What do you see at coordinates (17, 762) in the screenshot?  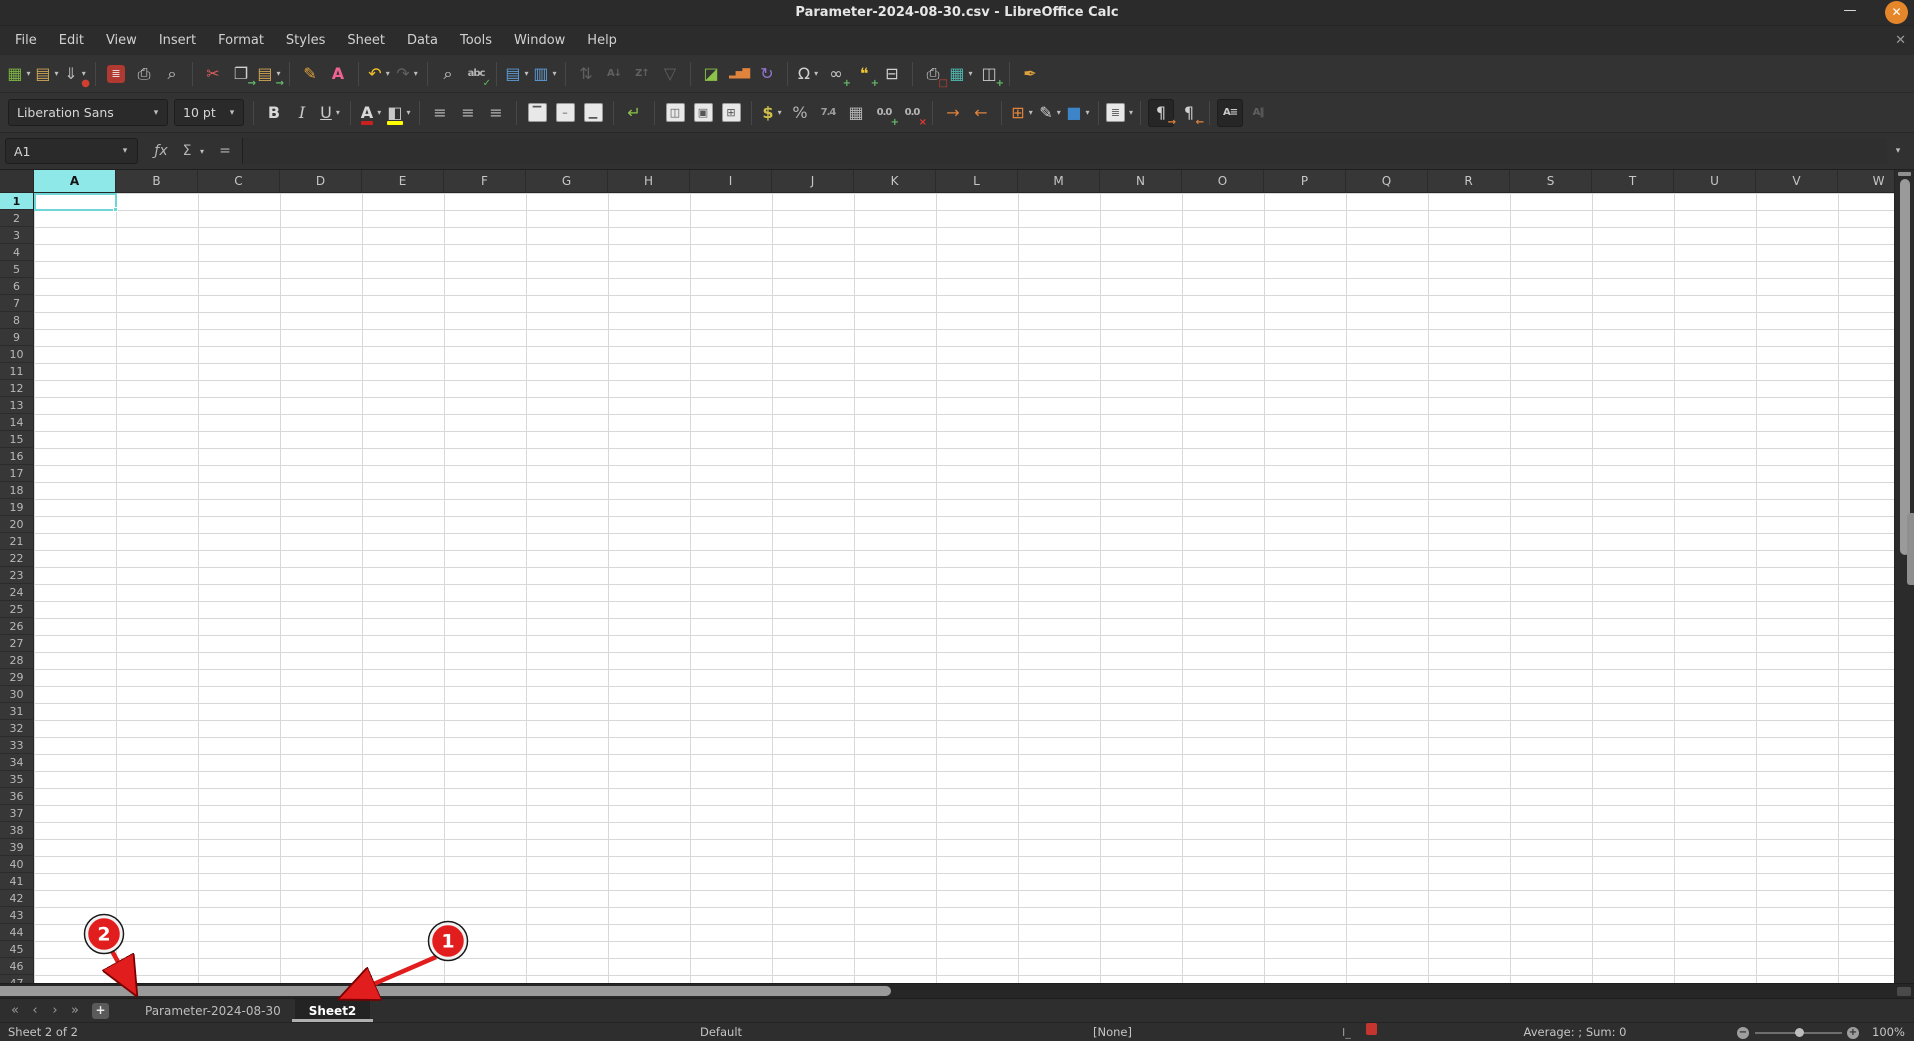 I see `row-header-34: 34` at bounding box center [17, 762].